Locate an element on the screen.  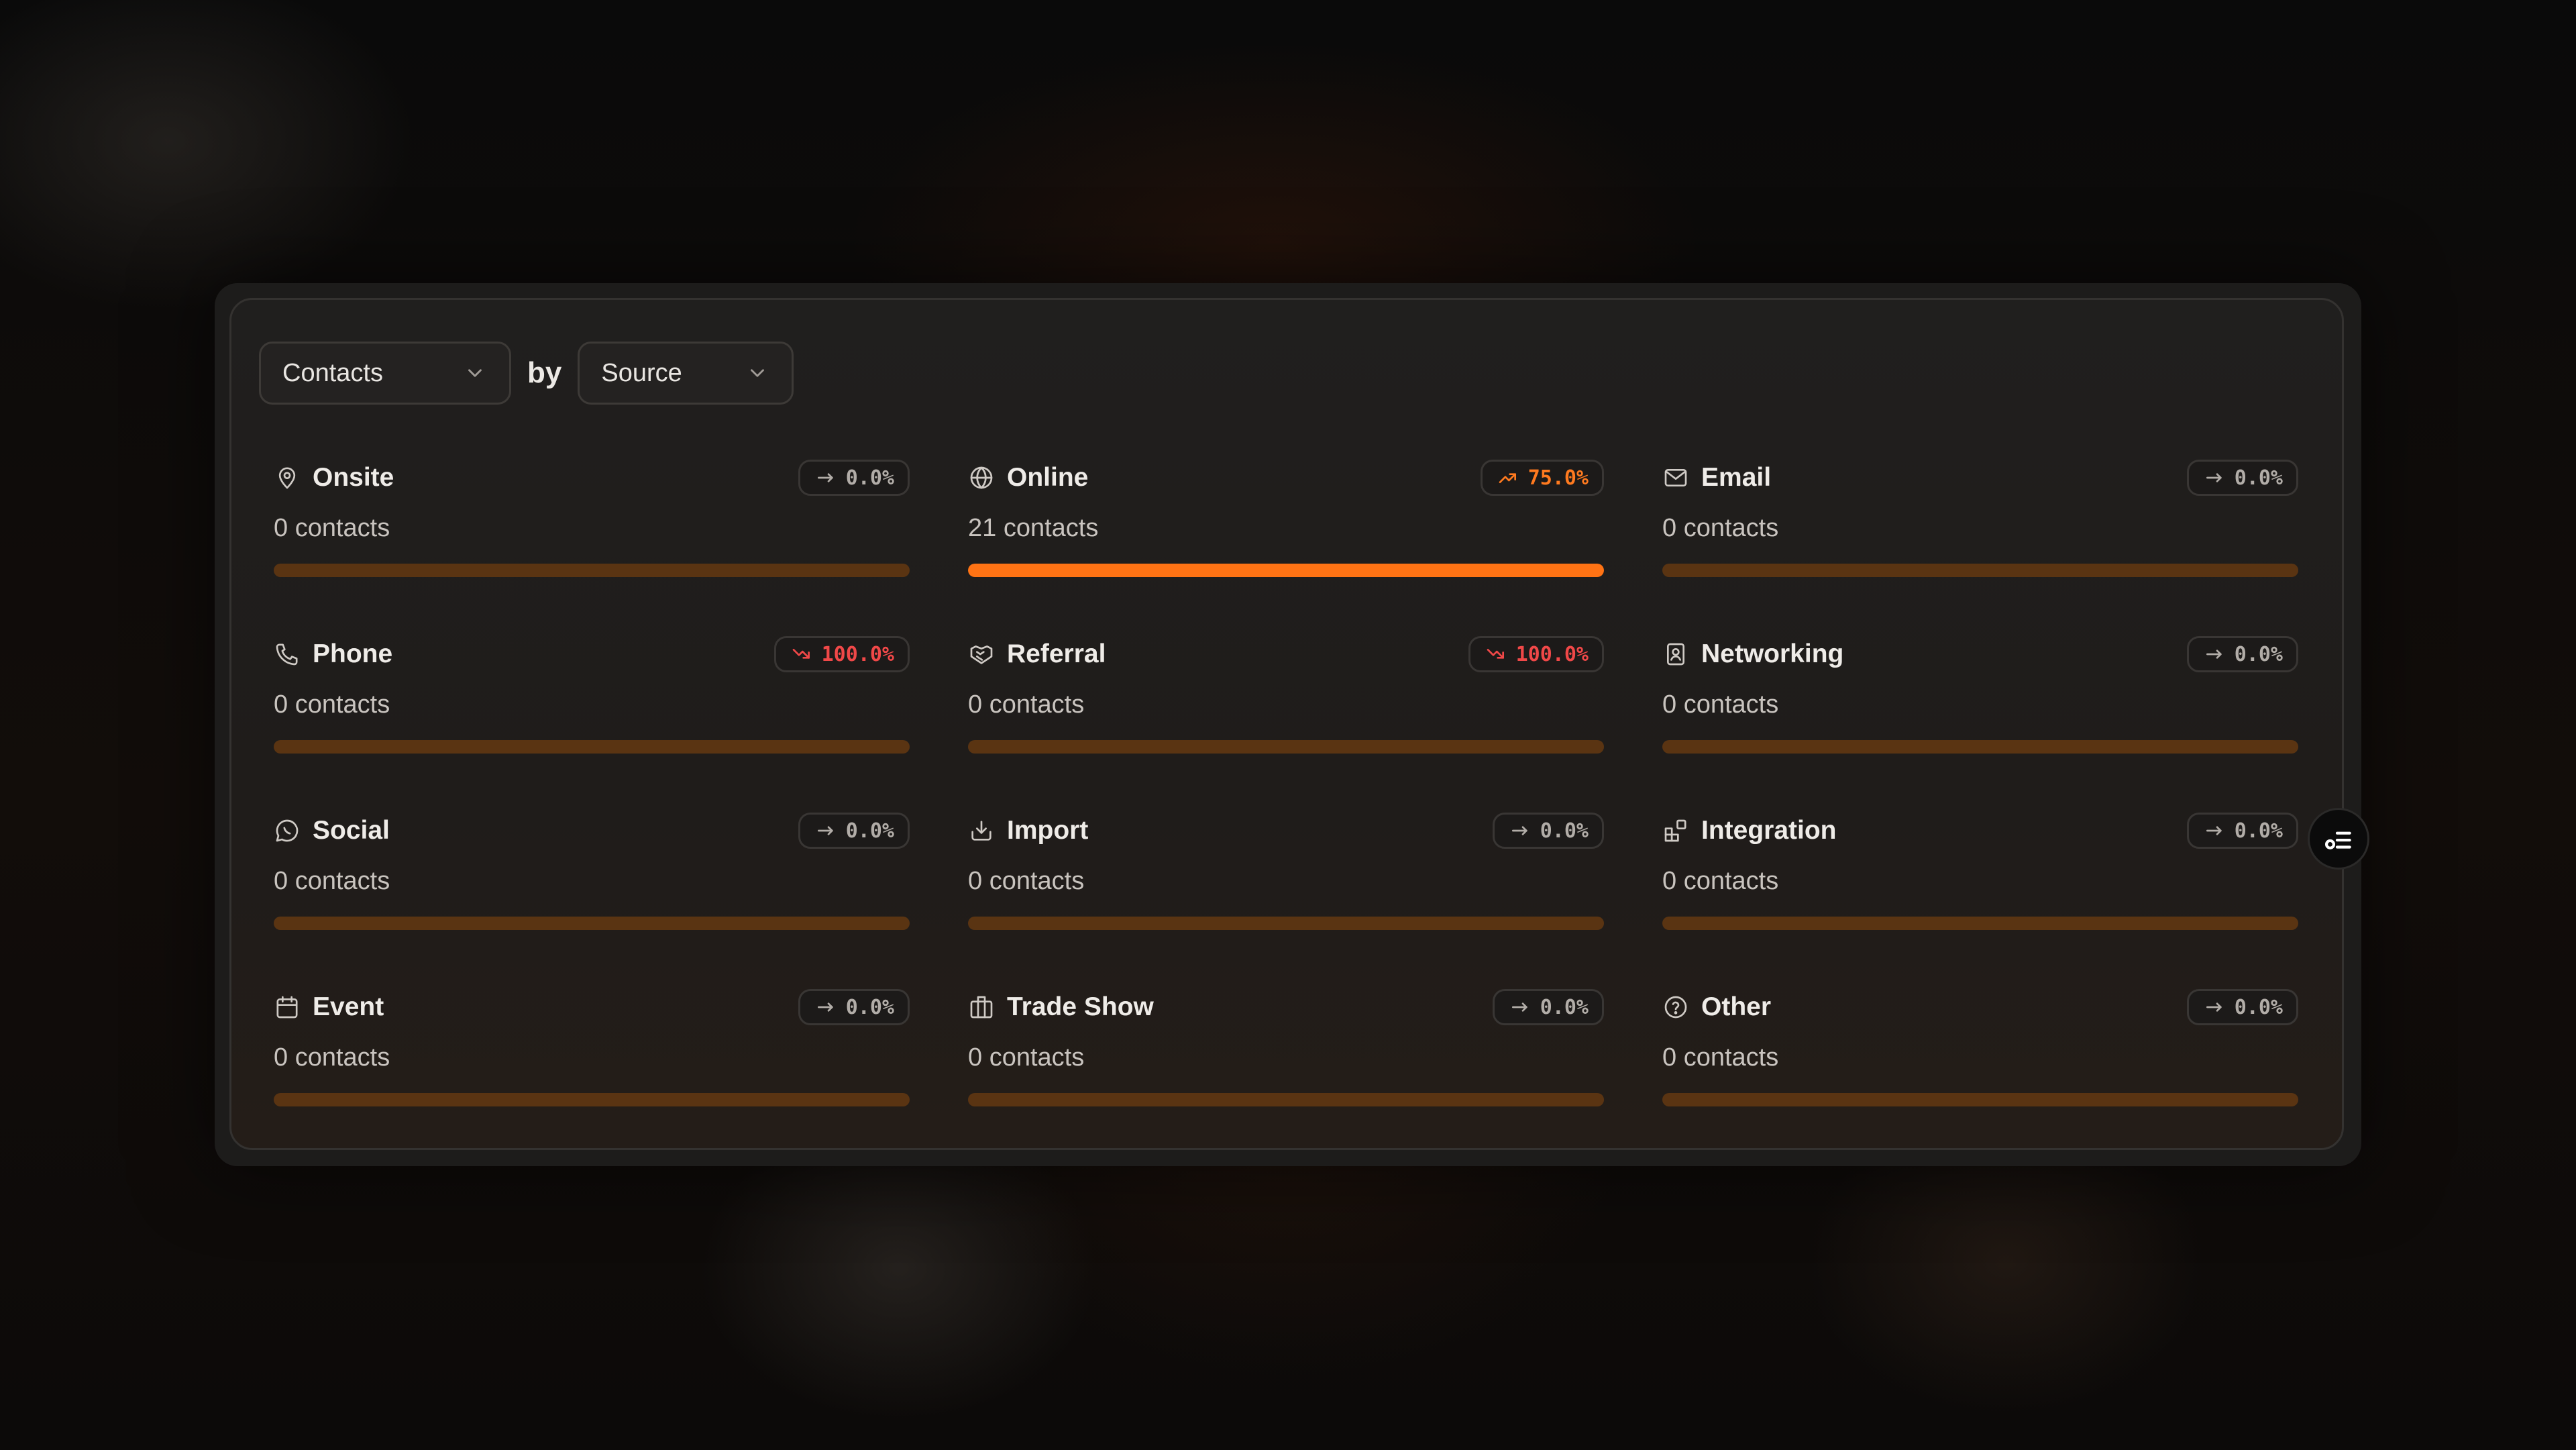
source-card-online: Online 75.0% 21 contacts is located at coordinates (1286, 517).